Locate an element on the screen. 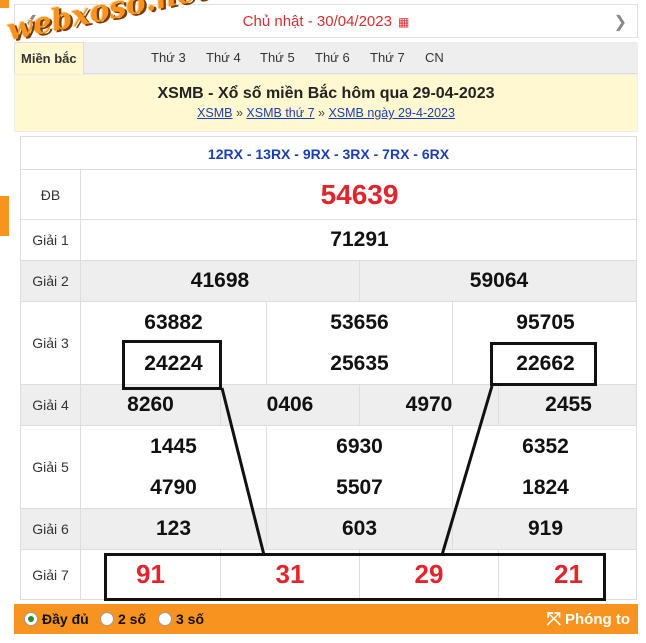 The width and height of the screenshot is (646, 643). zoom-button: ⤧ Phóng to is located at coordinates (588, 619).